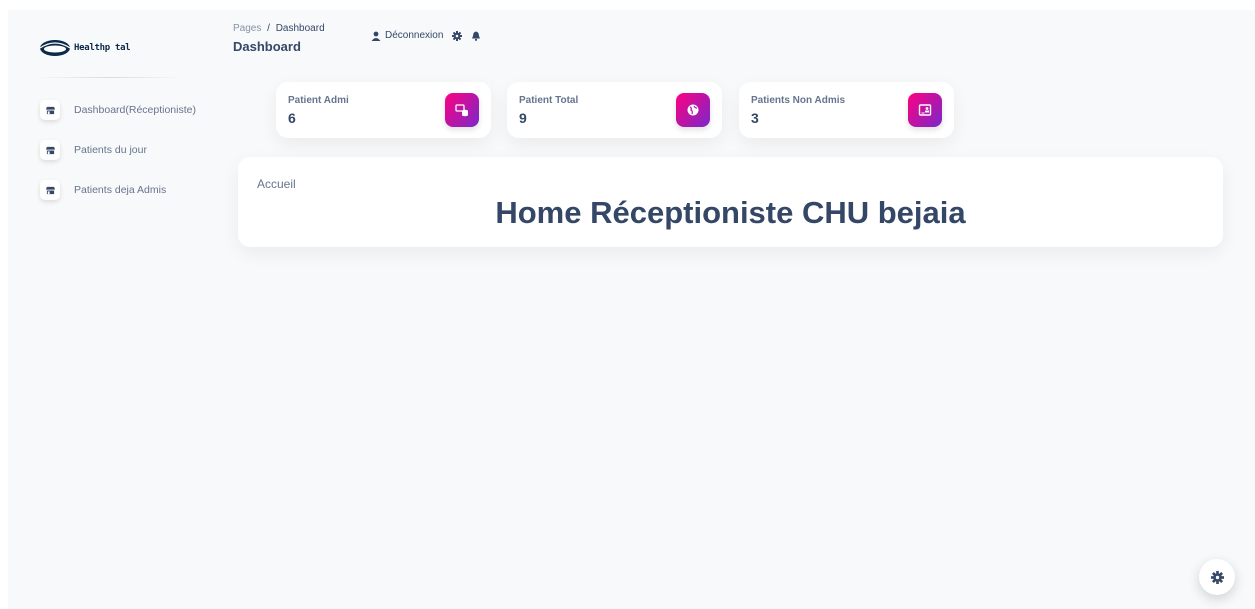  What do you see at coordinates (247, 28) in the screenshot?
I see `breadcrumb-pages-link: Pages` at bounding box center [247, 28].